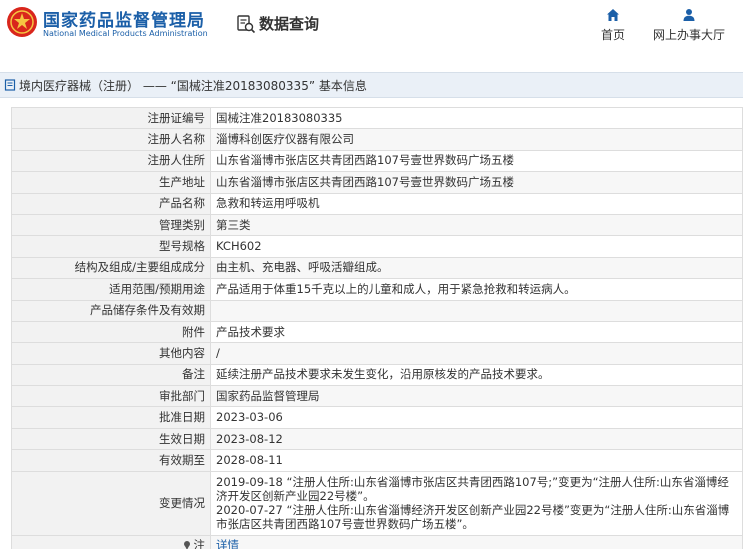 This screenshot has height=549, width=743. I want to click on nav-online-hall-label: 网上办事大厅, so click(689, 35).